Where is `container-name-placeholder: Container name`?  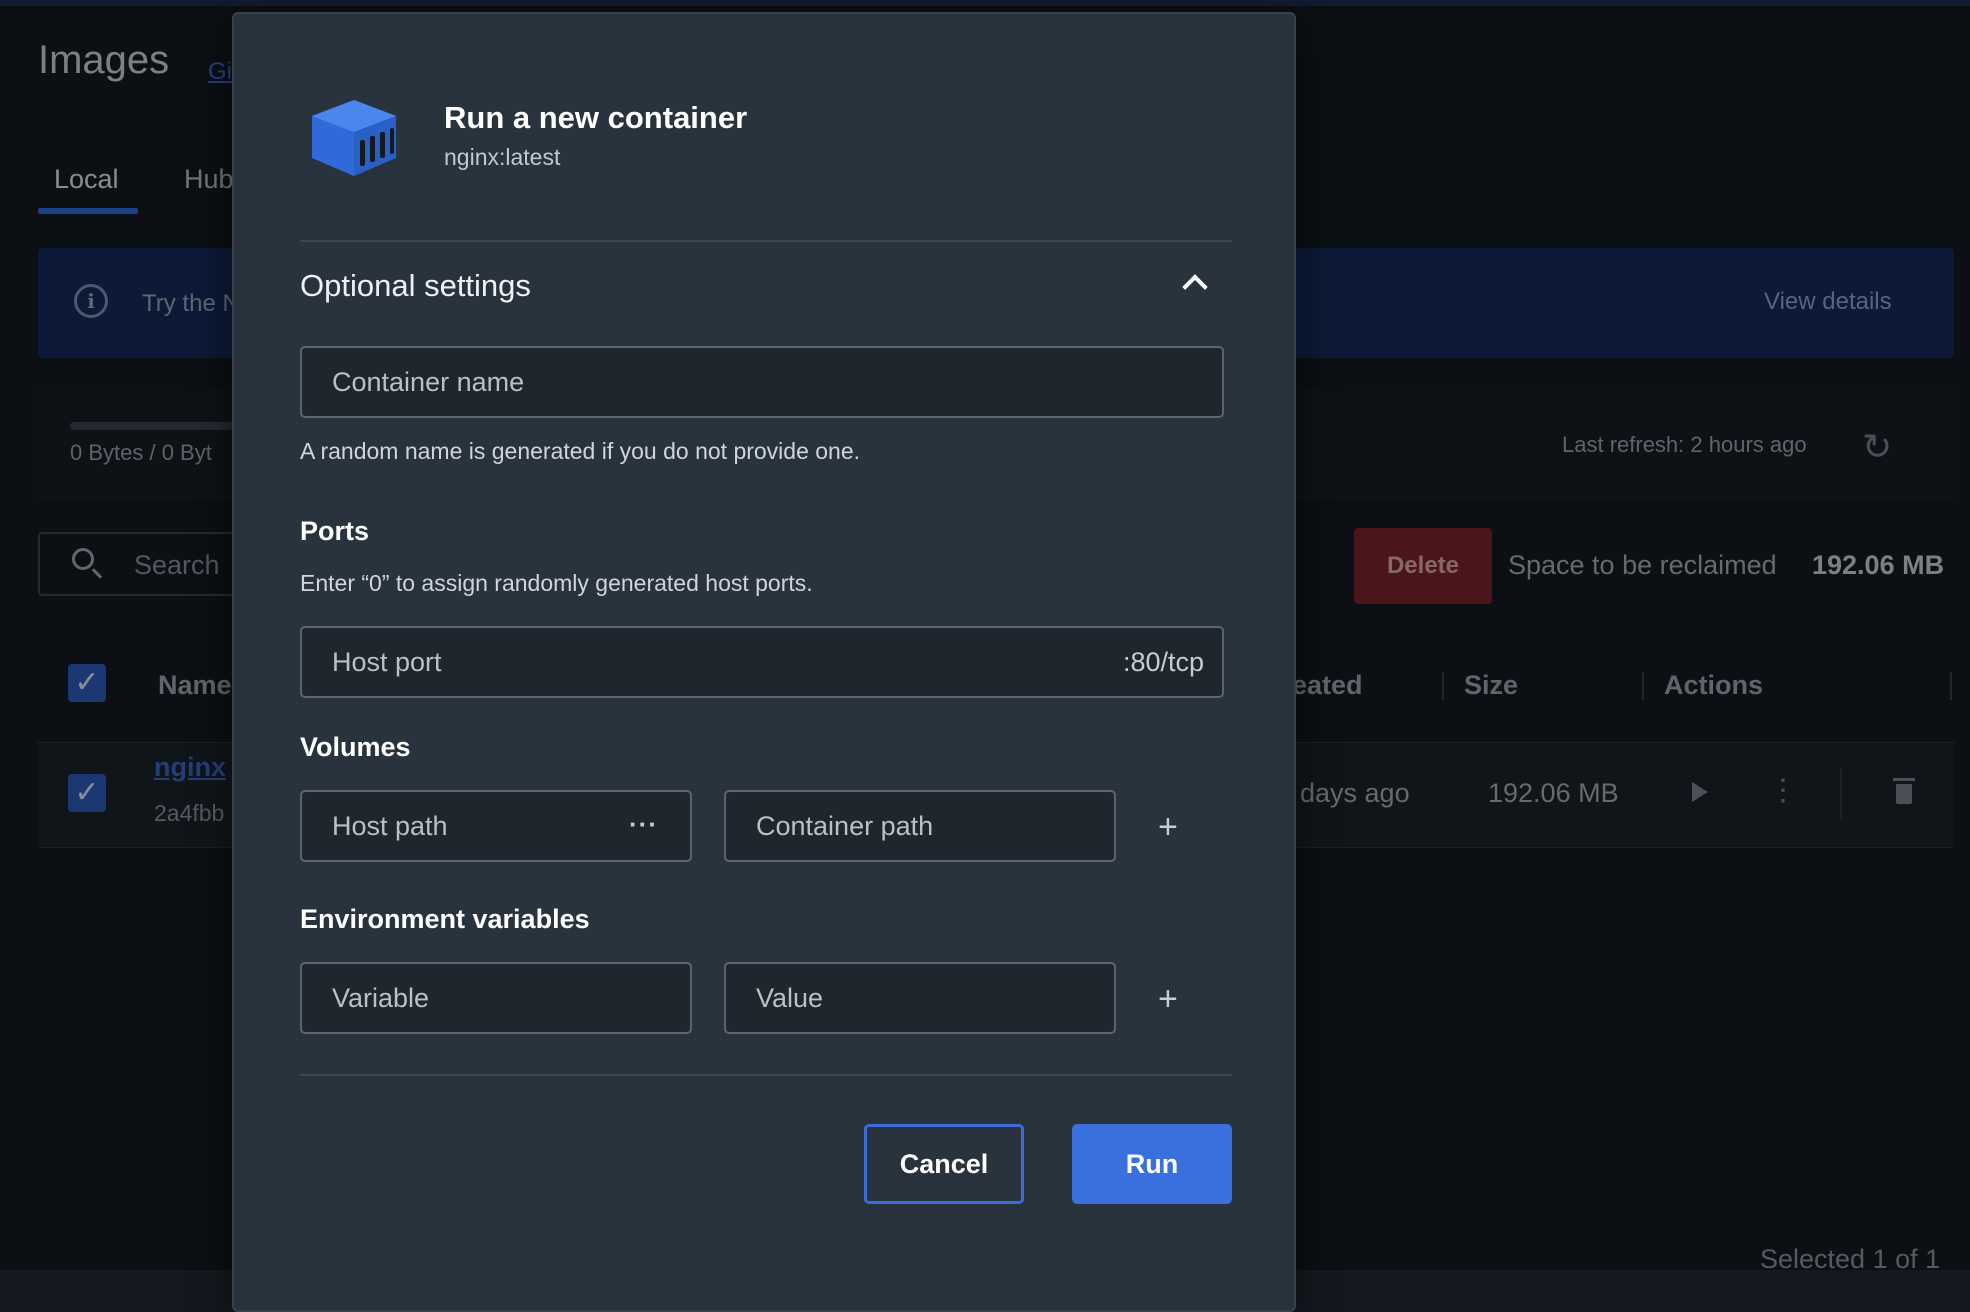
container-name-placeholder: Container name is located at coordinates (428, 382).